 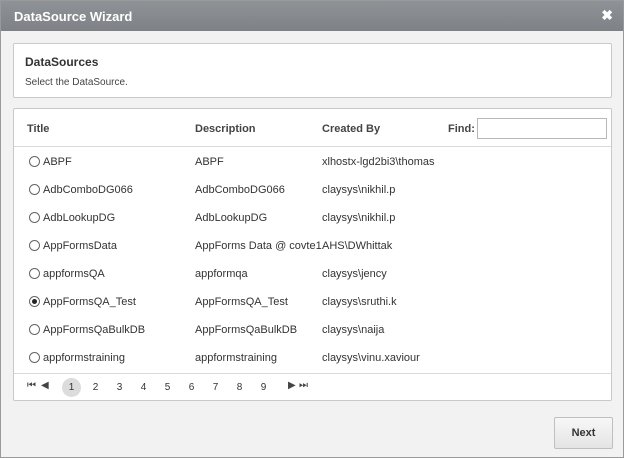 I want to click on column-header-description: Description, so click(x=225, y=129).